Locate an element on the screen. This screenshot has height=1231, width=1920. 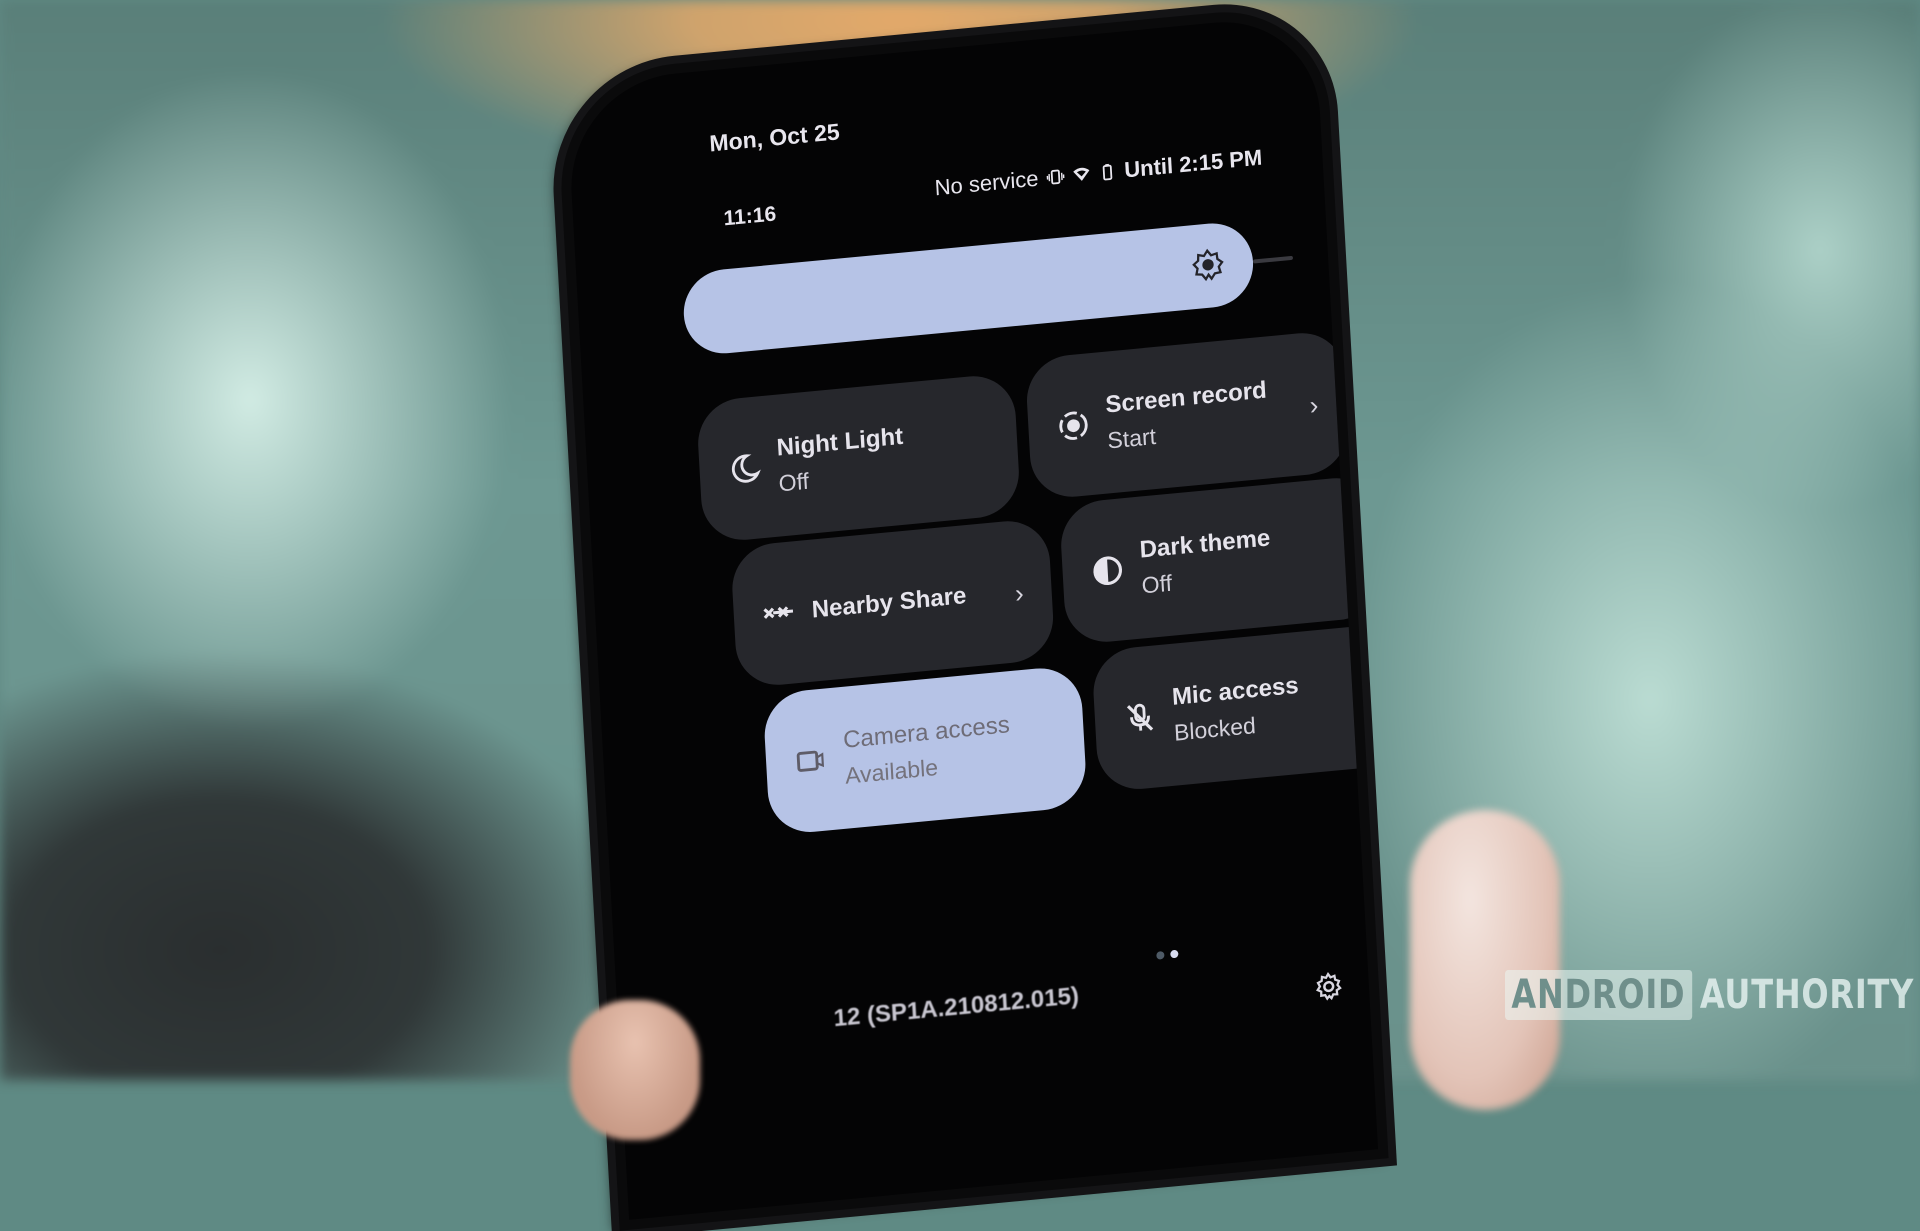
tile-dark-theme: Dark theme Off is located at coordinates (1218, 560).